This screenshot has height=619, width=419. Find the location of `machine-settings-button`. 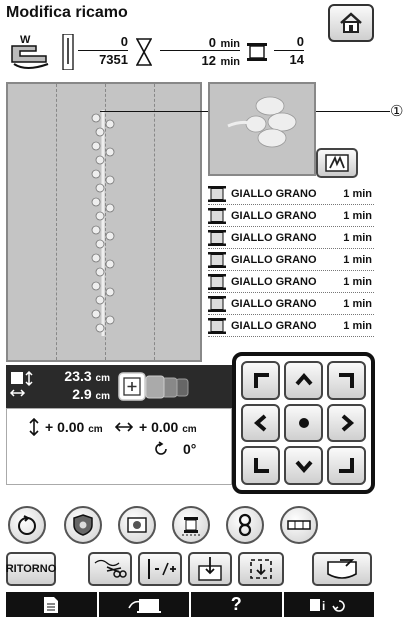

machine-settings-button is located at coordinates (145, 604).